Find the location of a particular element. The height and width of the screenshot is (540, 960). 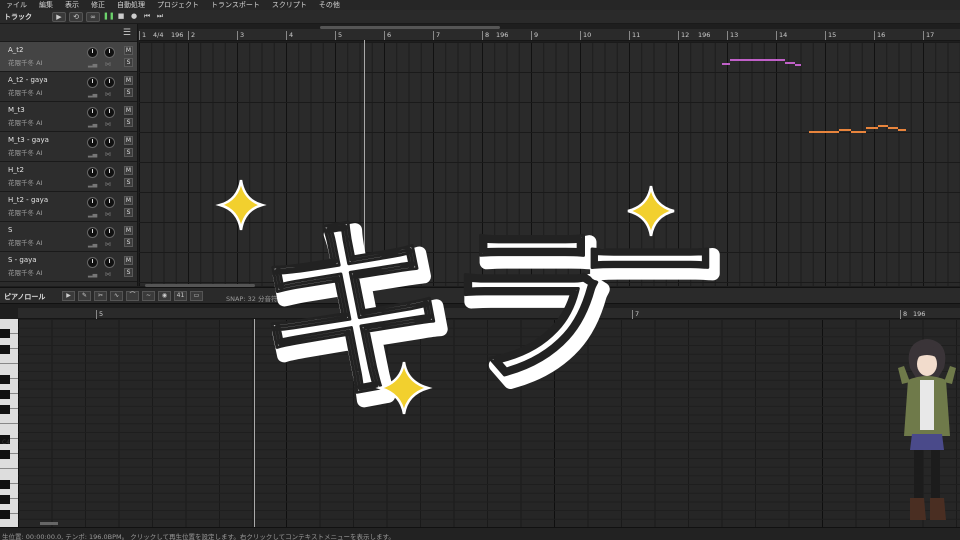

track-name: S - gaya is located at coordinates (22, 260).